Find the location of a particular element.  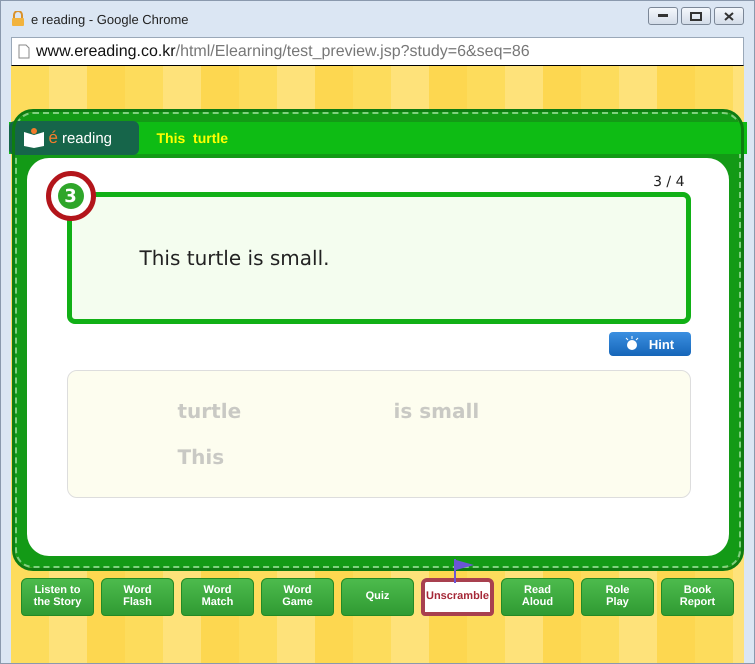

activity-tab: Word Flash is located at coordinates (137, 597).